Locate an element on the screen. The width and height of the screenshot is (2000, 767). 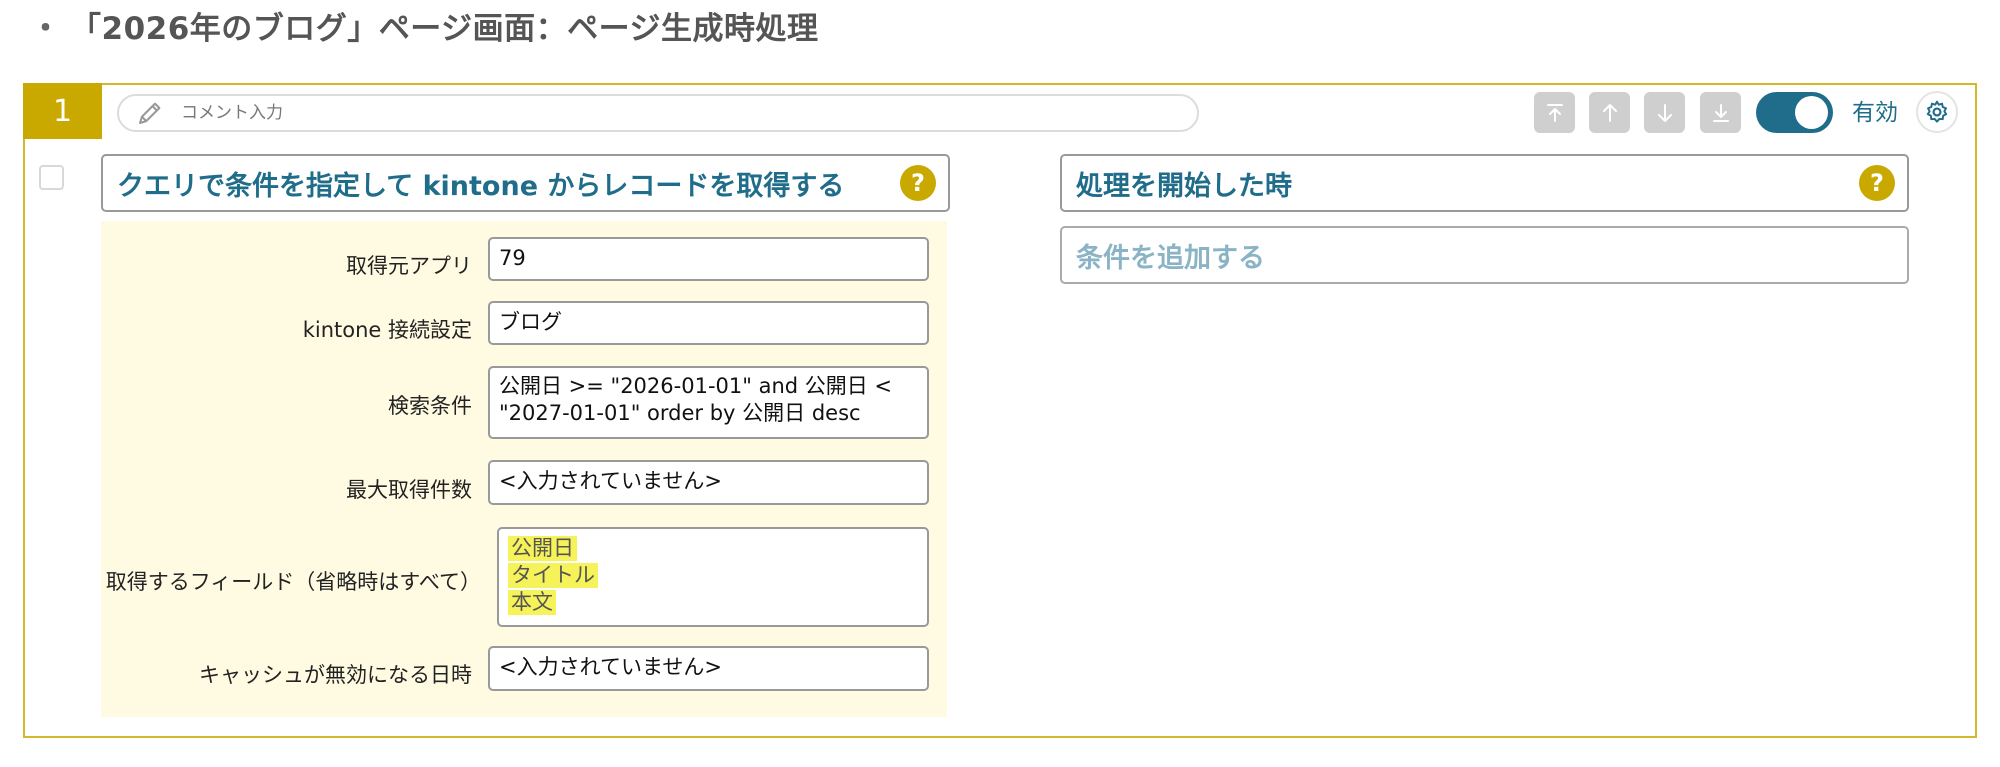
move-to-bottom-button is located at coordinates (1720, 112).